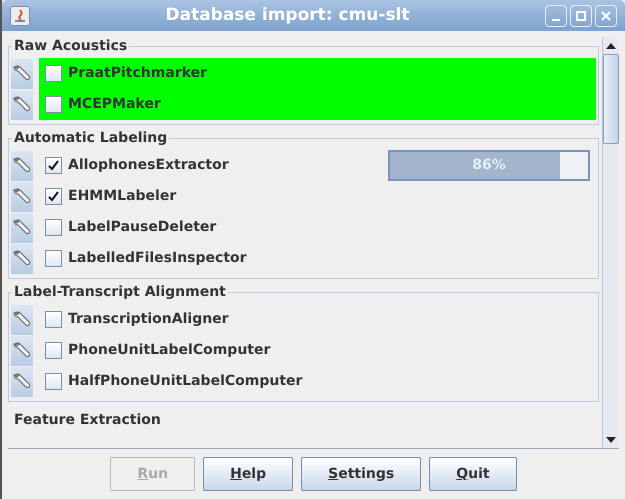 Image resolution: width=625 pixels, height=499 pixels. Describe the element at coordinates (610, 242) in the screenshot. I see `scrollbar` at that location.